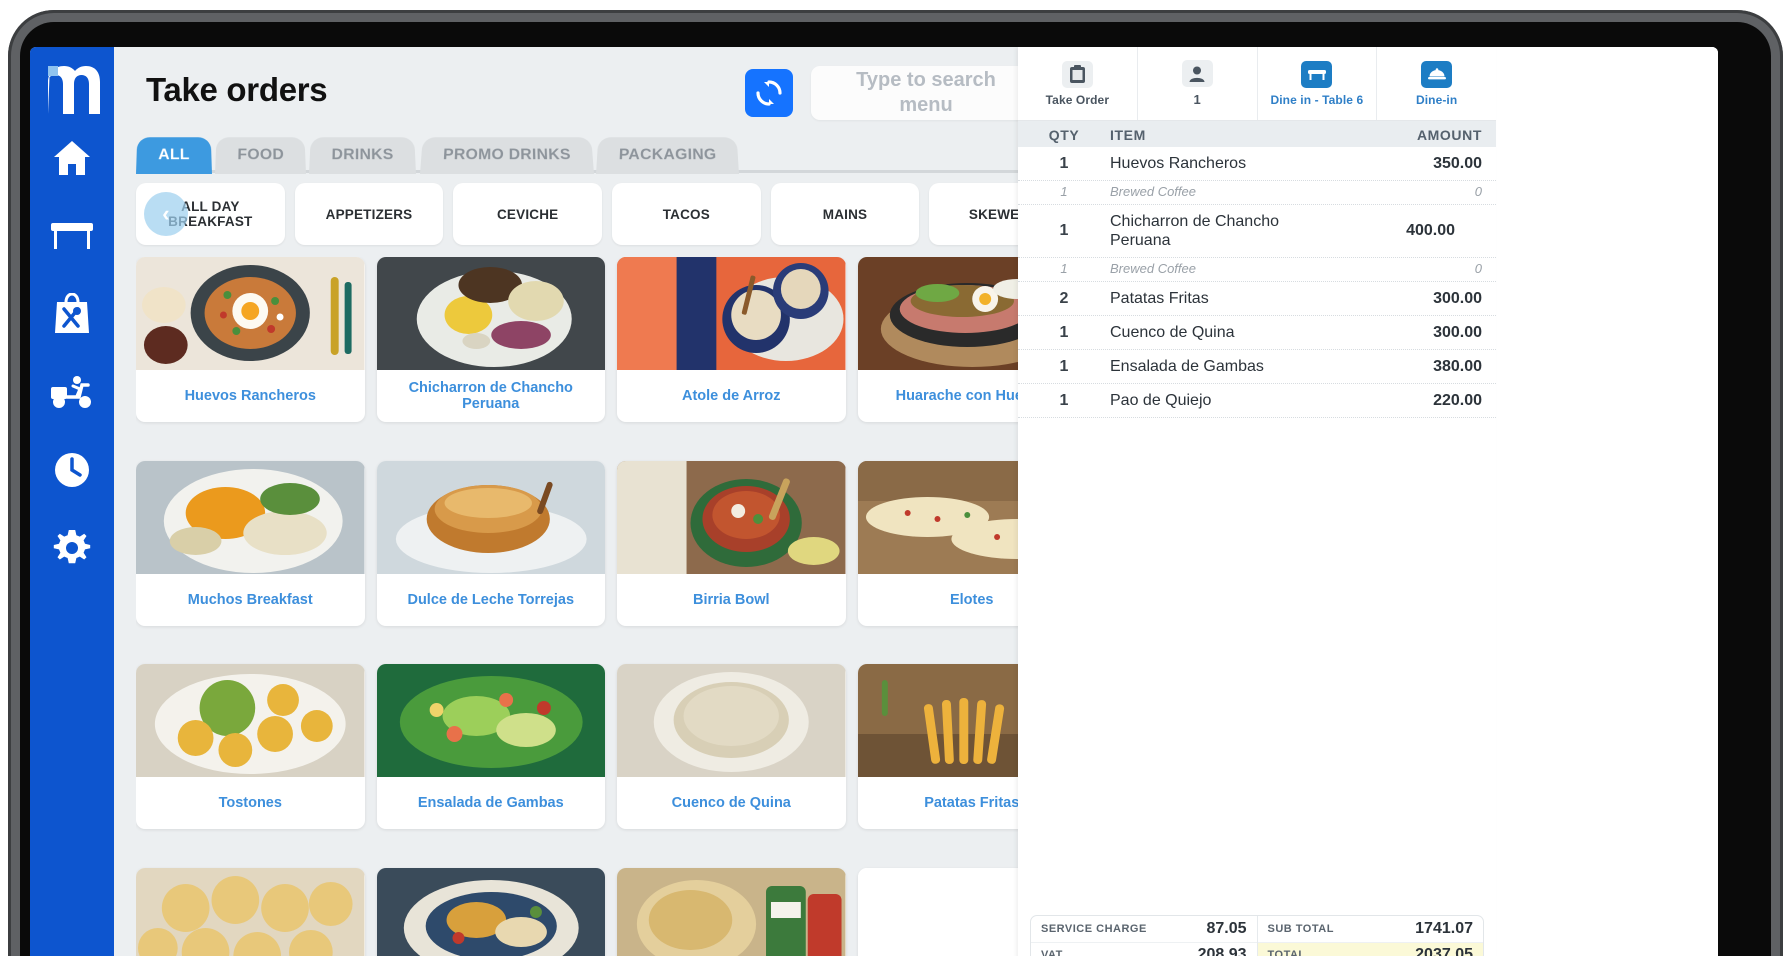 This screenshot has height=956, width=1791. I want to click on line-amount: 220.00, so click(1457, 400).